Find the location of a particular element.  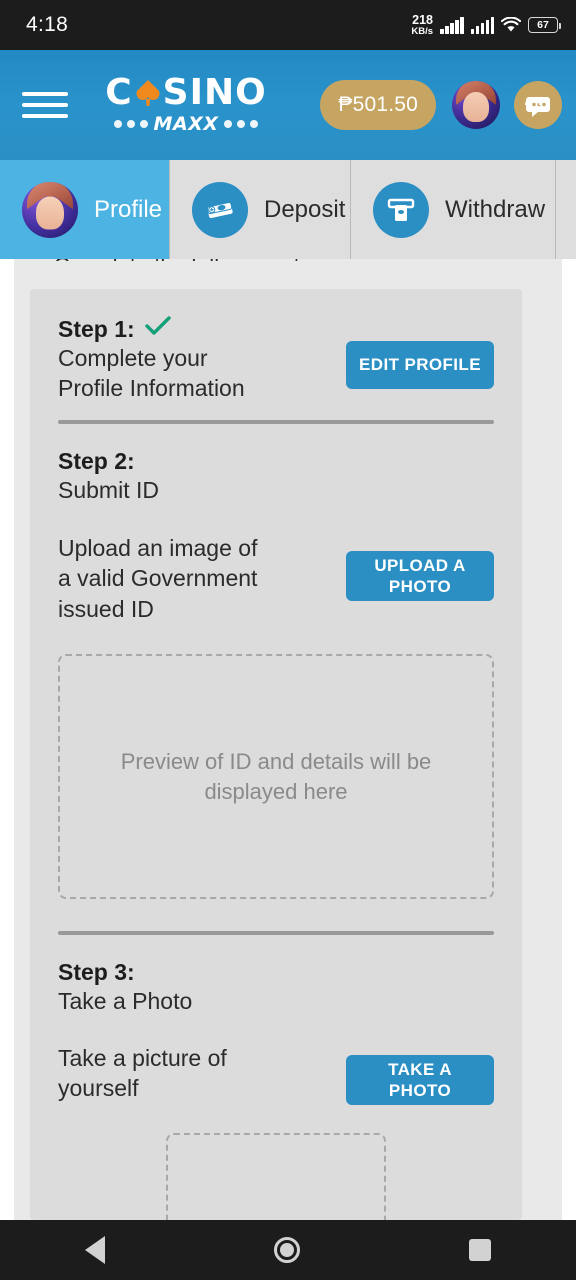

suit-dots-right-icon is located at coordinates (241, 124).